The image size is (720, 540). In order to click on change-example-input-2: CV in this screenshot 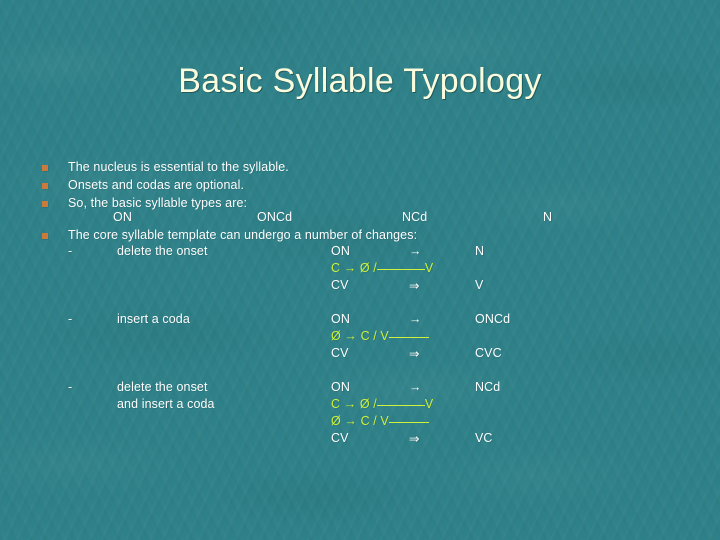, I will do `click(340, 353)`.